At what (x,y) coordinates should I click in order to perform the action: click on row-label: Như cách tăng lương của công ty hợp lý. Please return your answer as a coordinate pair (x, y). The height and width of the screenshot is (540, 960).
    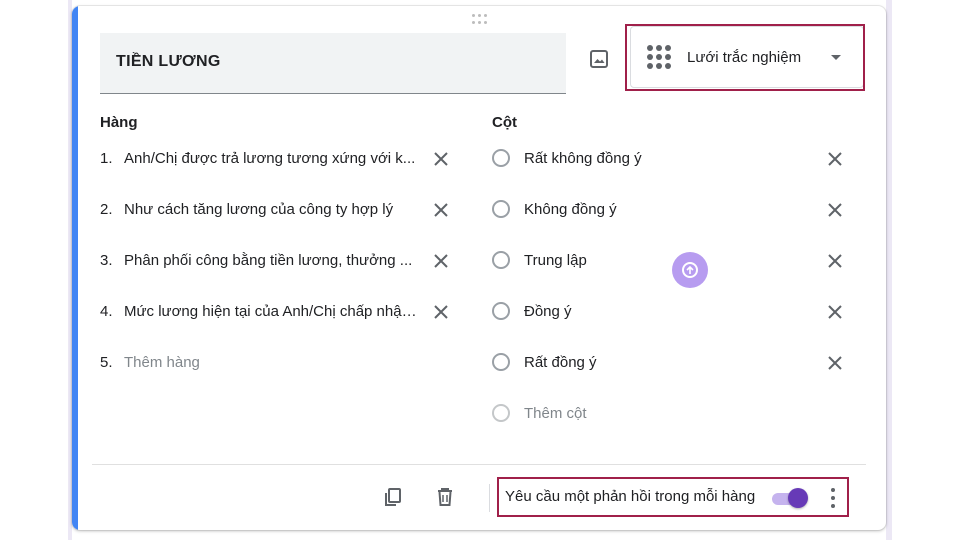
    Looking at the image, I should click on (272, 209).